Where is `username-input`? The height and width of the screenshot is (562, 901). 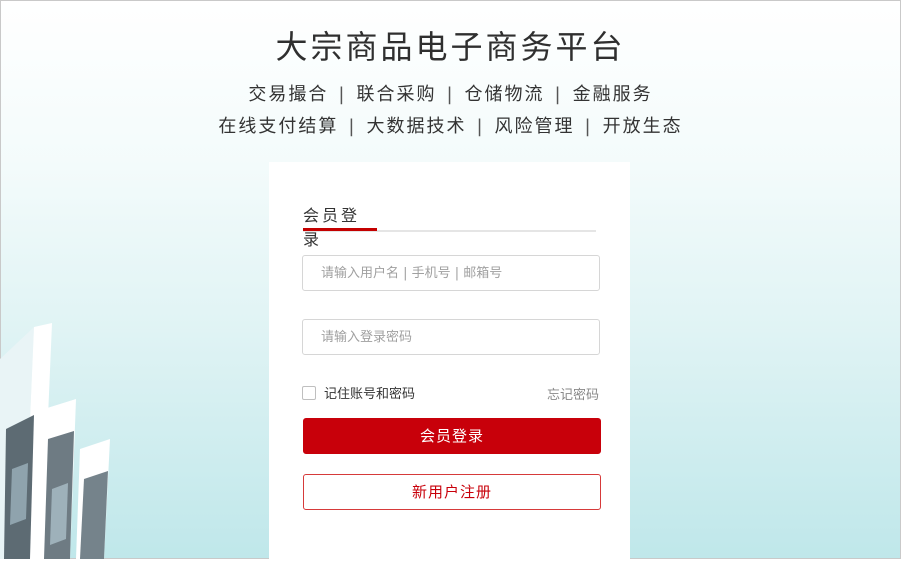 username-input is located at coordinates (451, 273).